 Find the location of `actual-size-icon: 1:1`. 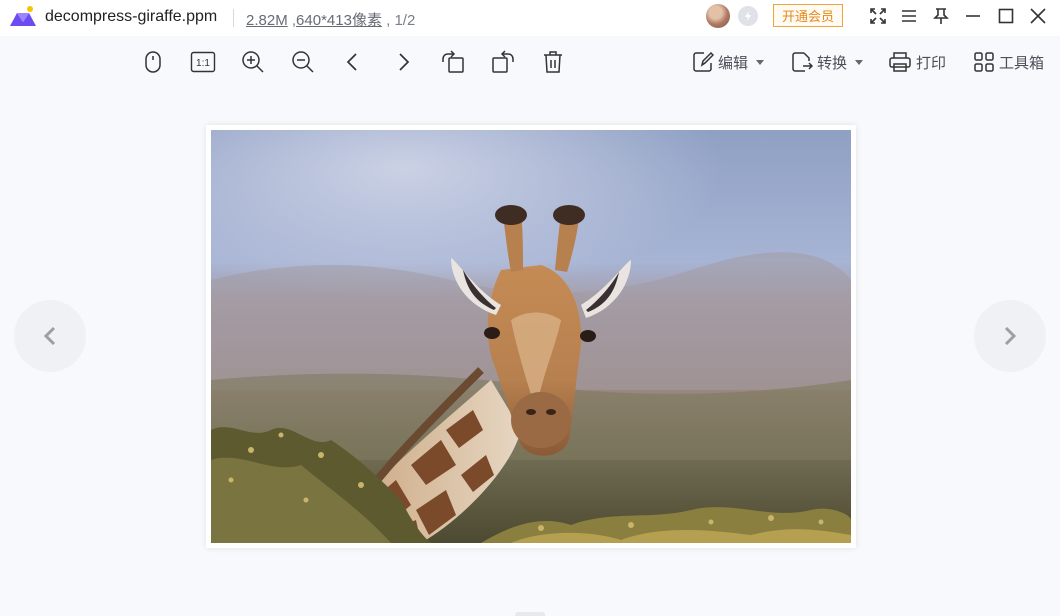

actual-size-icon: 1:1 is located at coordinates (203, 62).